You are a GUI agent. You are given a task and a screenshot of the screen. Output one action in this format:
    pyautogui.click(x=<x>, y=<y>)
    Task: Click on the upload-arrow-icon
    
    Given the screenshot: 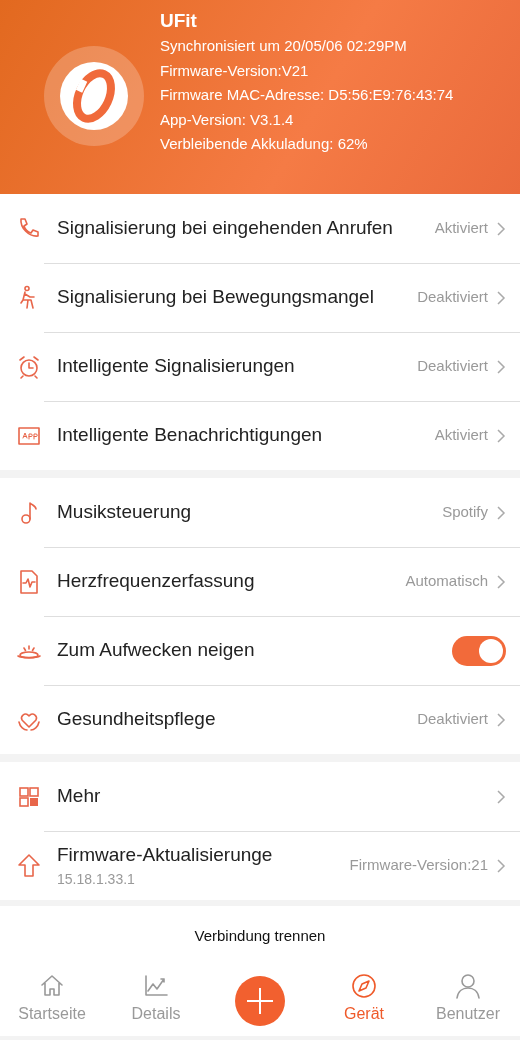 What is the action you would take?
    pyautogui.click(x=29, y=865)
    